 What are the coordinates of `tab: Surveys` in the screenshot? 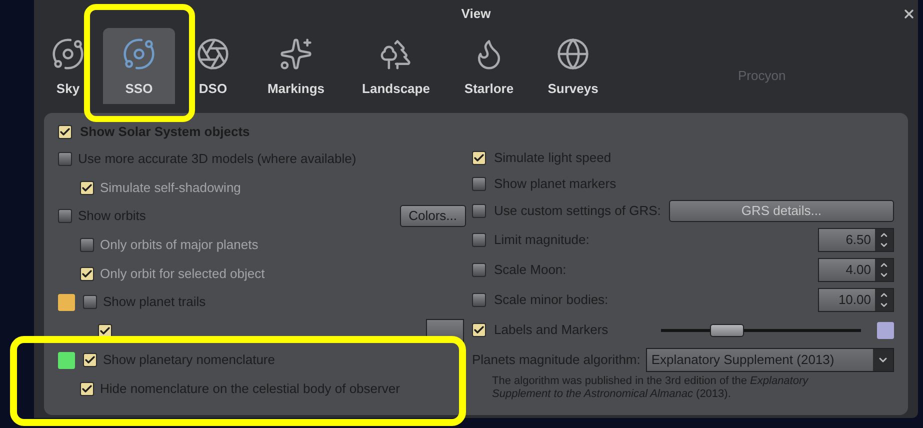 It's located at (573, 66).